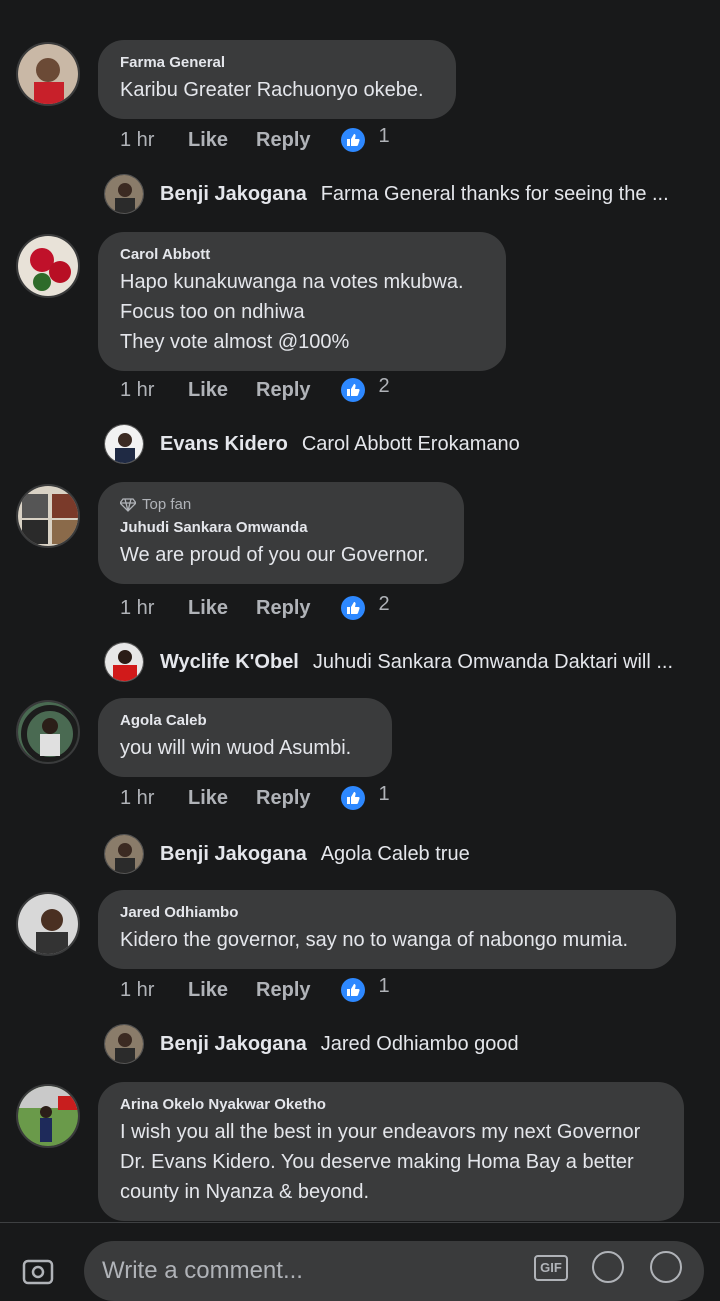  Describe the element at coordinates (551, 1268) in the screenshot. I see `gif-button: GIF` at that location.